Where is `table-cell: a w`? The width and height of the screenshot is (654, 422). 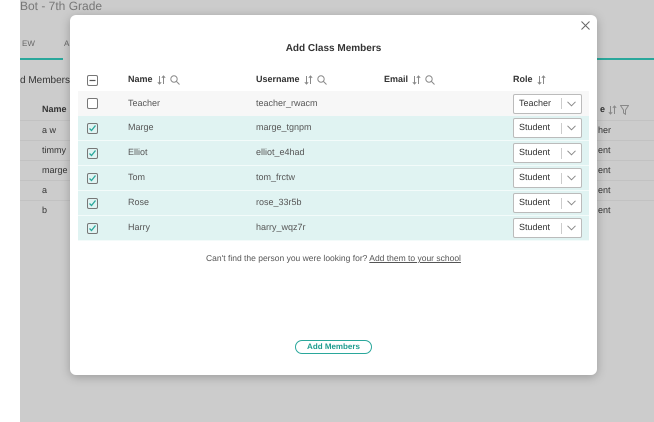 table-cell: a w is located at coordinates (49, 129).